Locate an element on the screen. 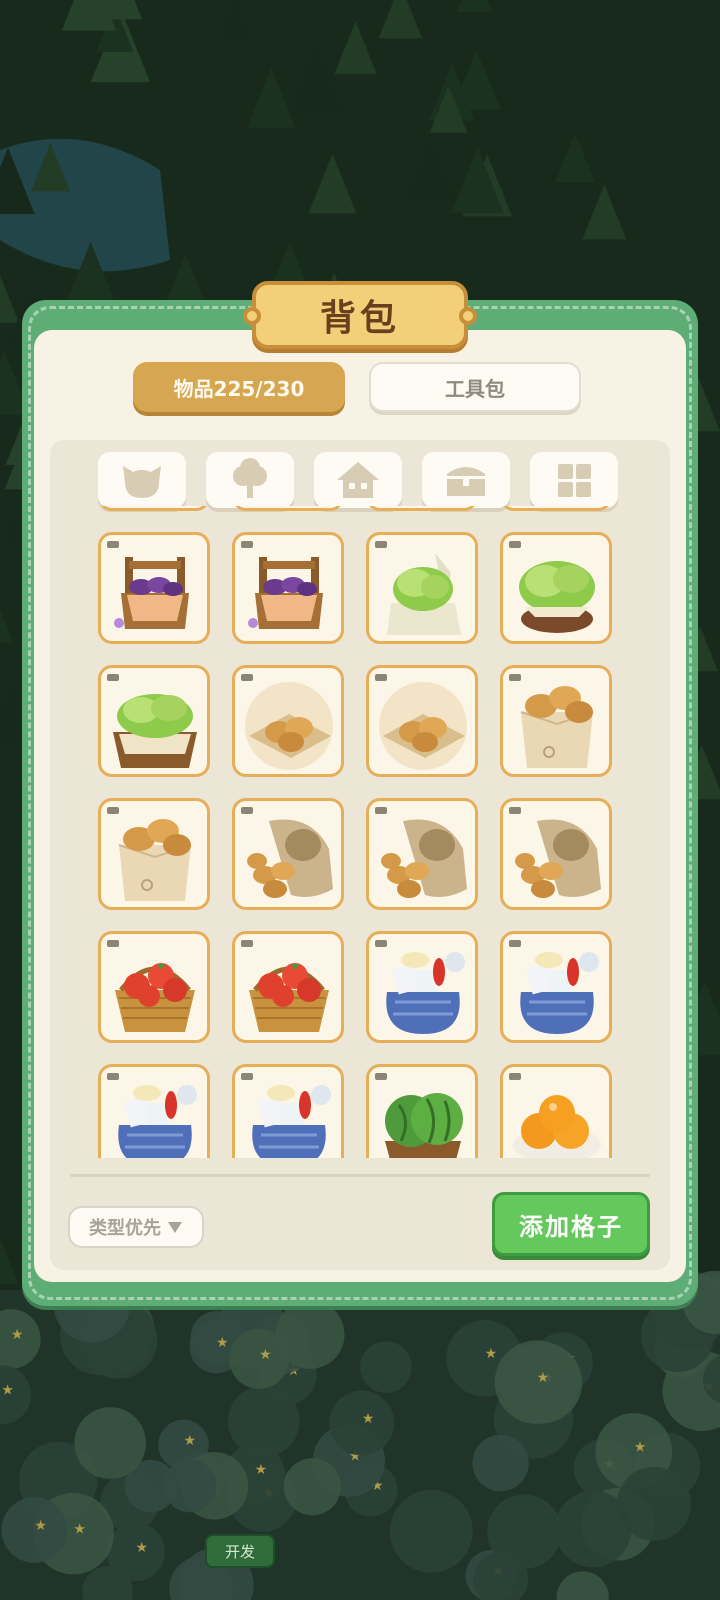  filter-pets-button is located at coordinates (142, 480).